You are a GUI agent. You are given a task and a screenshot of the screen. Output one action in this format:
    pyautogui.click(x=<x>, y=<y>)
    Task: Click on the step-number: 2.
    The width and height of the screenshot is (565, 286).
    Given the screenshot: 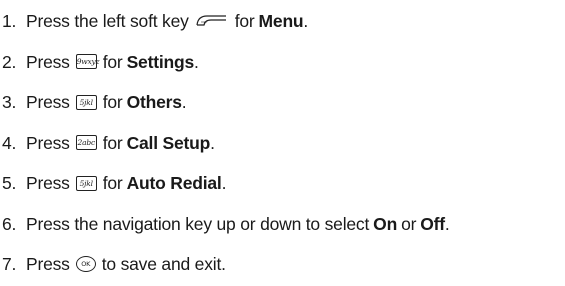 What is the action you would take?
    pyautogui.click(x=9, y=61)
    